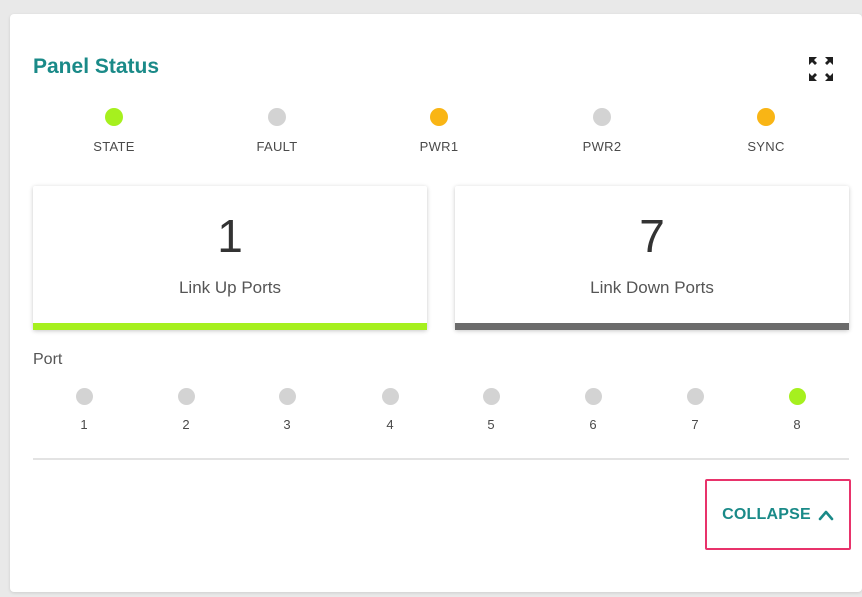 Image resolution: width=862 pixels, height=597 pixels. I want to click on port-item: 6, so click(593, 410).